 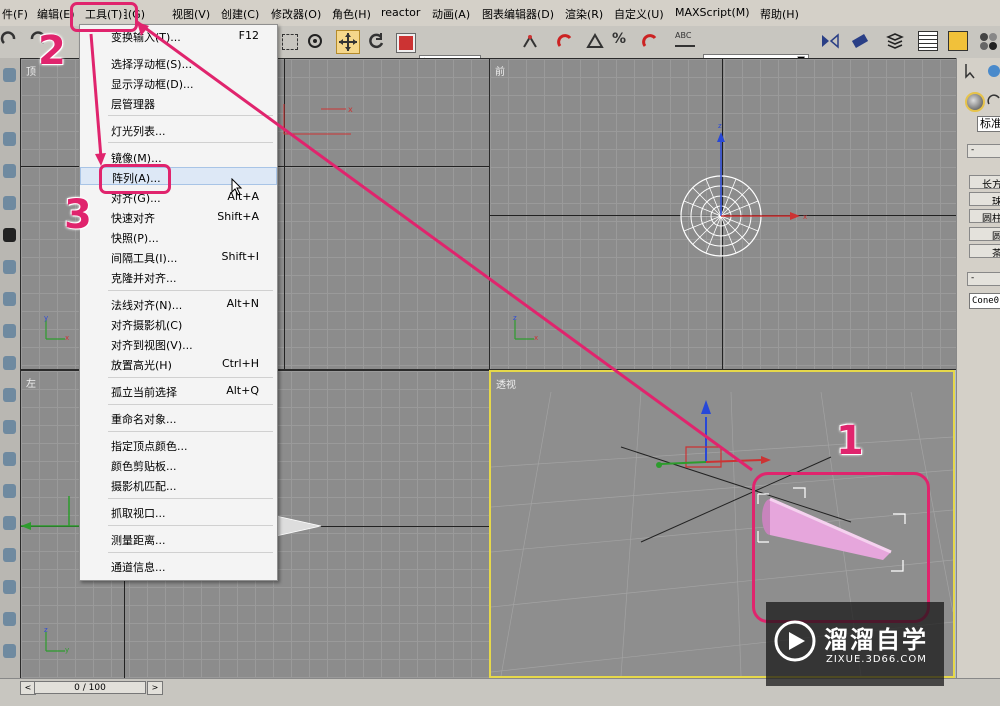 I want to click on menu-edit: 编辑(E), so click(x=56, y=14).